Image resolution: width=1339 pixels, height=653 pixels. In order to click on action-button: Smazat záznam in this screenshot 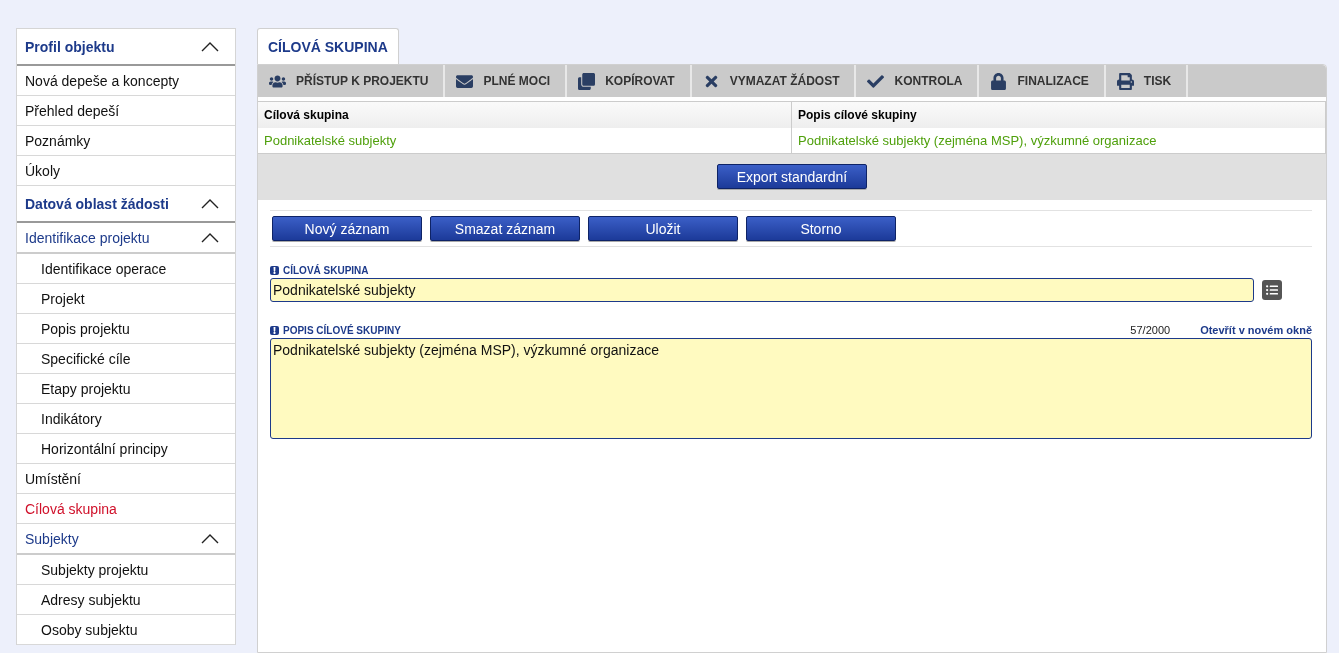, I will do `click(505, 228)`.